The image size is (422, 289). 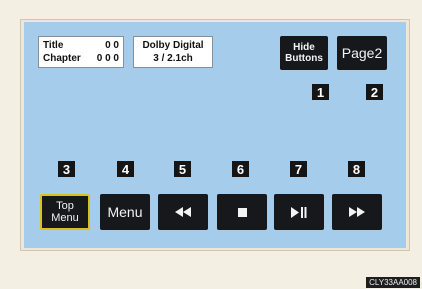 What do you see at coordinates (304, 47) in the screenshot?
I see `hide-buttons-label-line1: Hide` at bounding box center [304, 47].